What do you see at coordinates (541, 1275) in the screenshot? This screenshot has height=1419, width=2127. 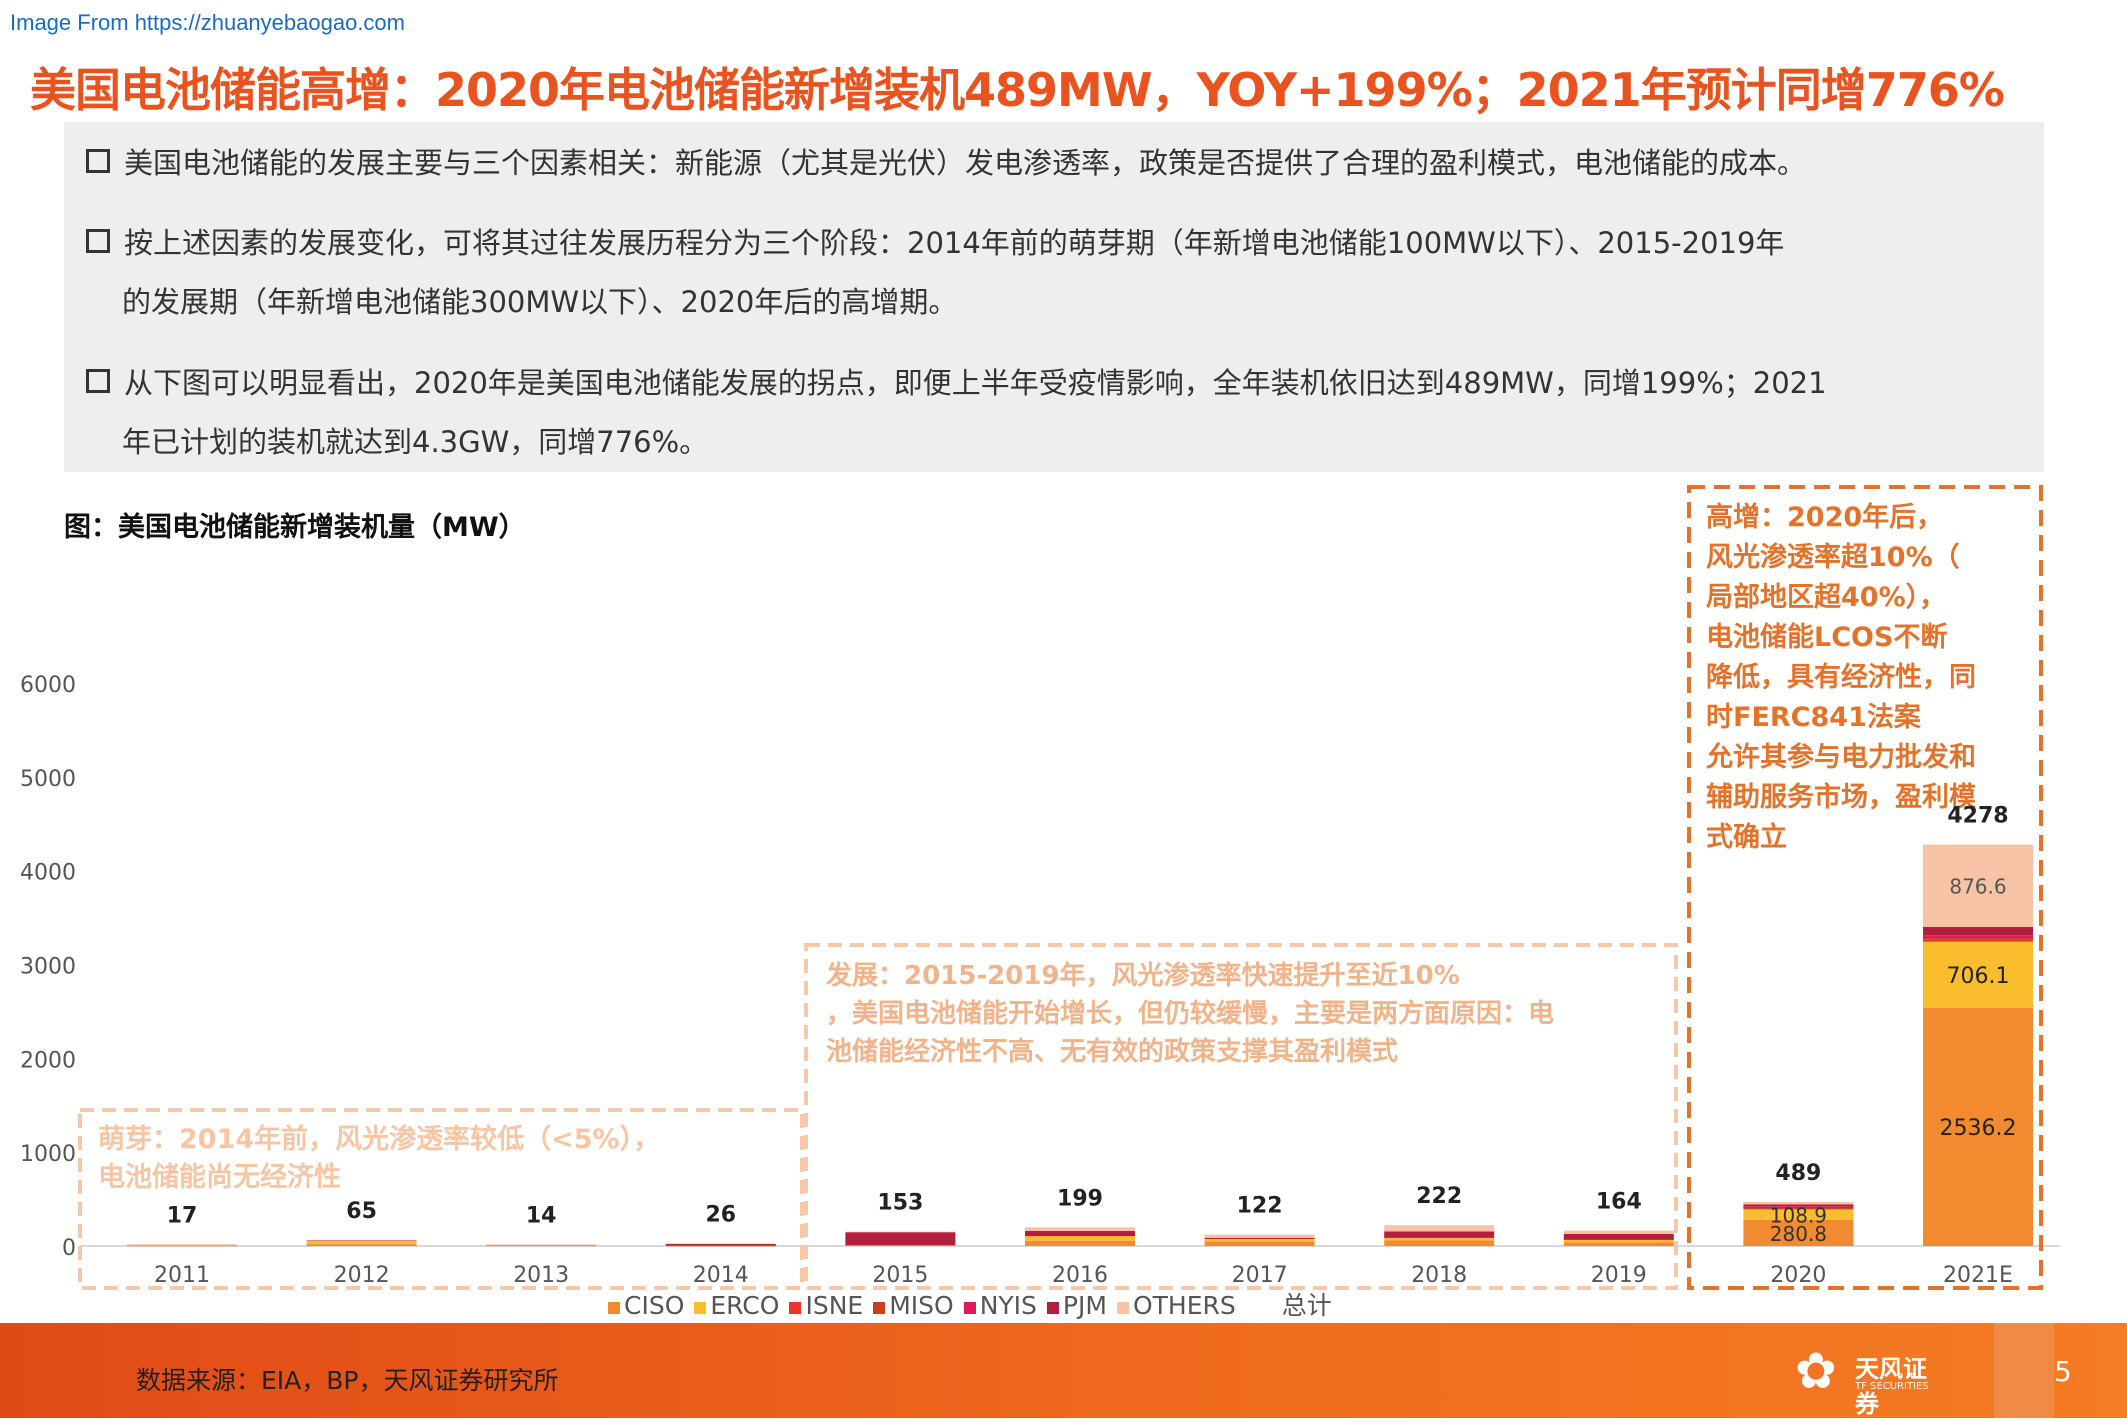 I see `x-tick-label: 2013` at bounding box center [541, 1275].